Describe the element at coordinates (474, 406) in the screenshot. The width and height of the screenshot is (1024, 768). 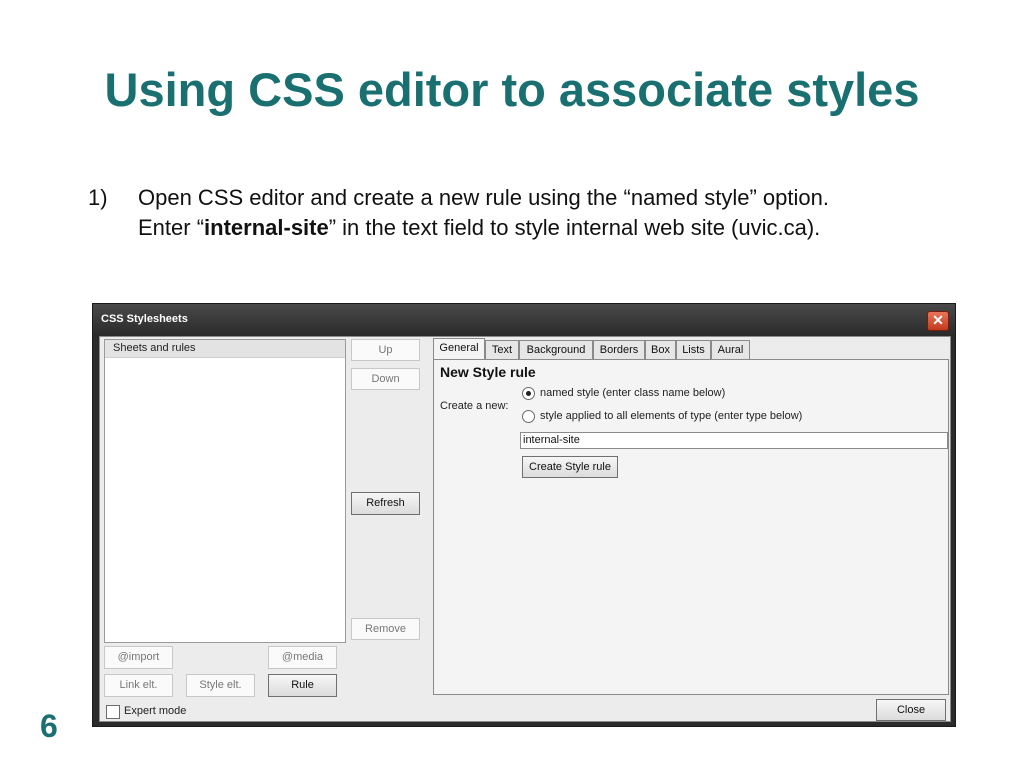
I see `create-a-new-label: Create a new:` at that location.